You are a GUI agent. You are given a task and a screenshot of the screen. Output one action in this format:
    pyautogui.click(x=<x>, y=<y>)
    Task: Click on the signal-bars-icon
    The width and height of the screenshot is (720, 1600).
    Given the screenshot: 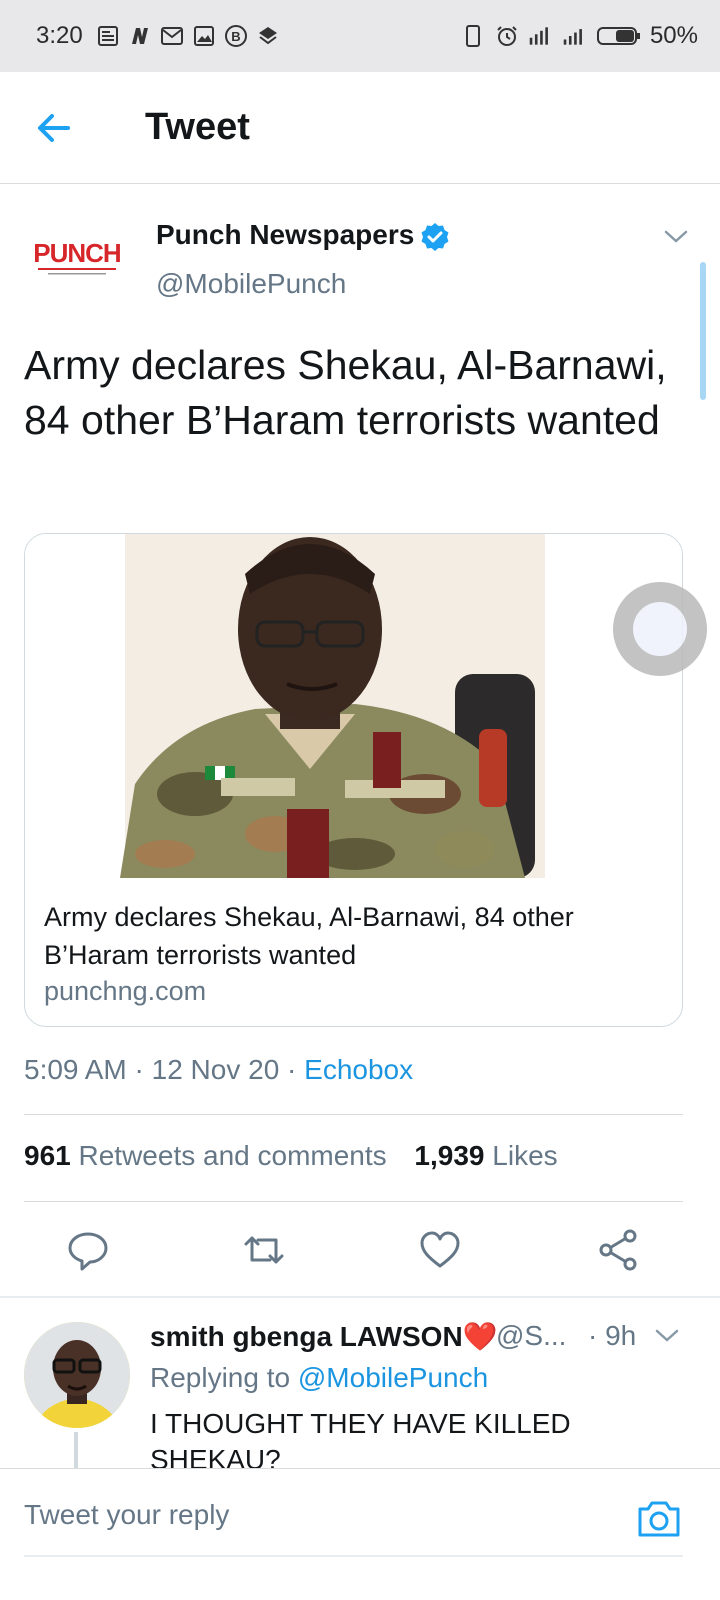 What is the action you would take?
    pyautogui.click(x=575, y=36)
    